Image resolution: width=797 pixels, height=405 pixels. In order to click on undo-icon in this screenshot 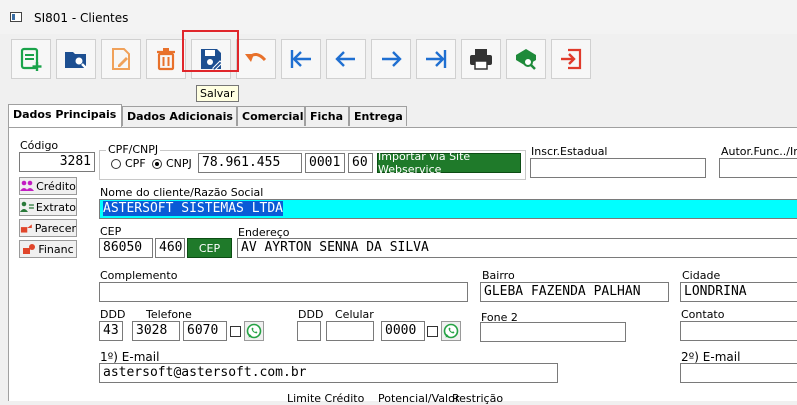, I will do `click(256, 57)`.